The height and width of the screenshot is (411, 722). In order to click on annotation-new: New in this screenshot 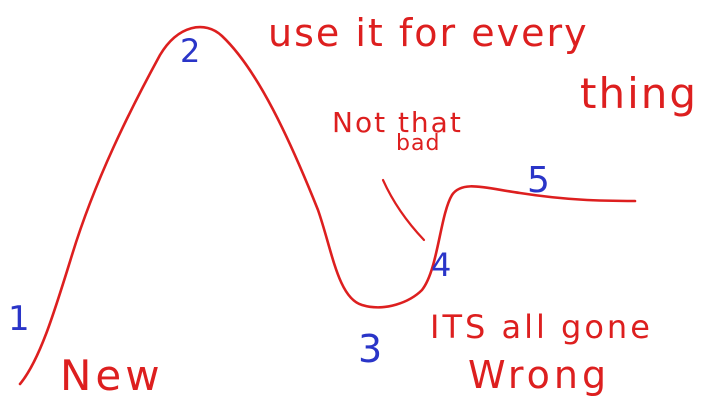, I will do `click(112, 375)`.